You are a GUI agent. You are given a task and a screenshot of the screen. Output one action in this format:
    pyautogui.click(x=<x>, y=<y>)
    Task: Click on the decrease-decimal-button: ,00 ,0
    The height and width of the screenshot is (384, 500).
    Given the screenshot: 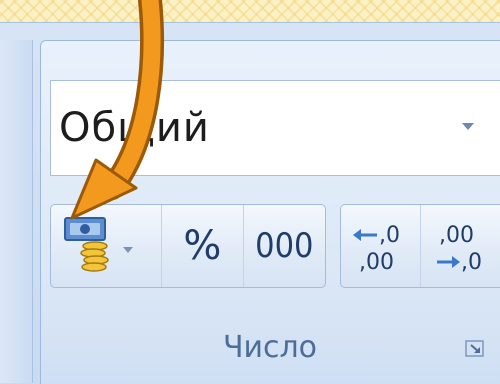 What is the action you would take?
    pyautogui.click(x=460, y=246)
    